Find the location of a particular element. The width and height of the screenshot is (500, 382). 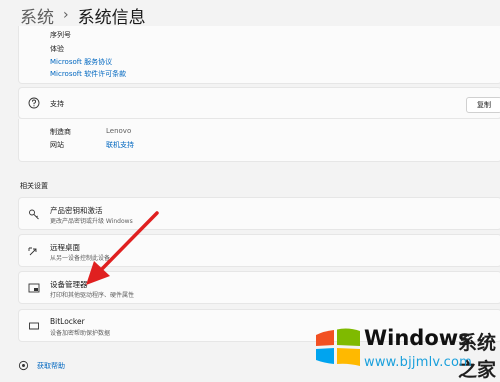

annotation-arrow-shaft is located at coordinates (129, 241).